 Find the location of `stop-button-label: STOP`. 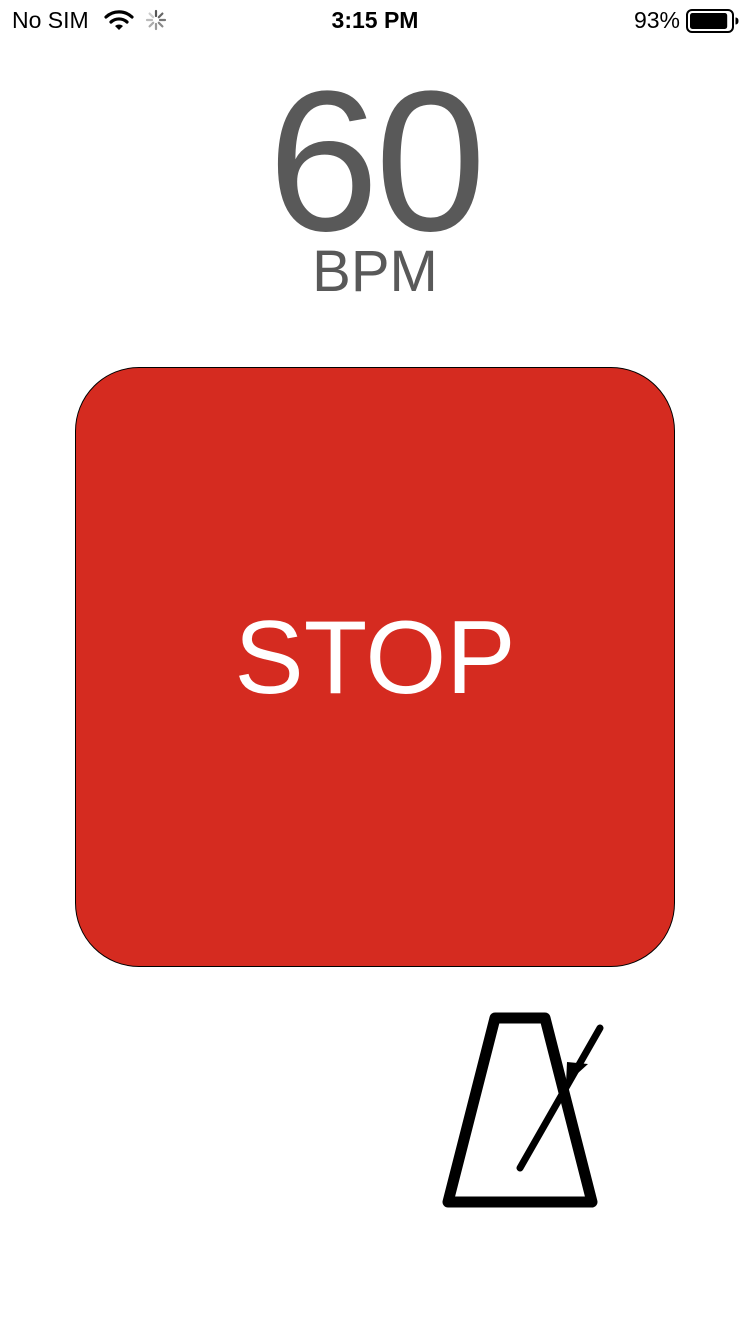

stop-button-label: STOP is located at coordinates (375, 658).